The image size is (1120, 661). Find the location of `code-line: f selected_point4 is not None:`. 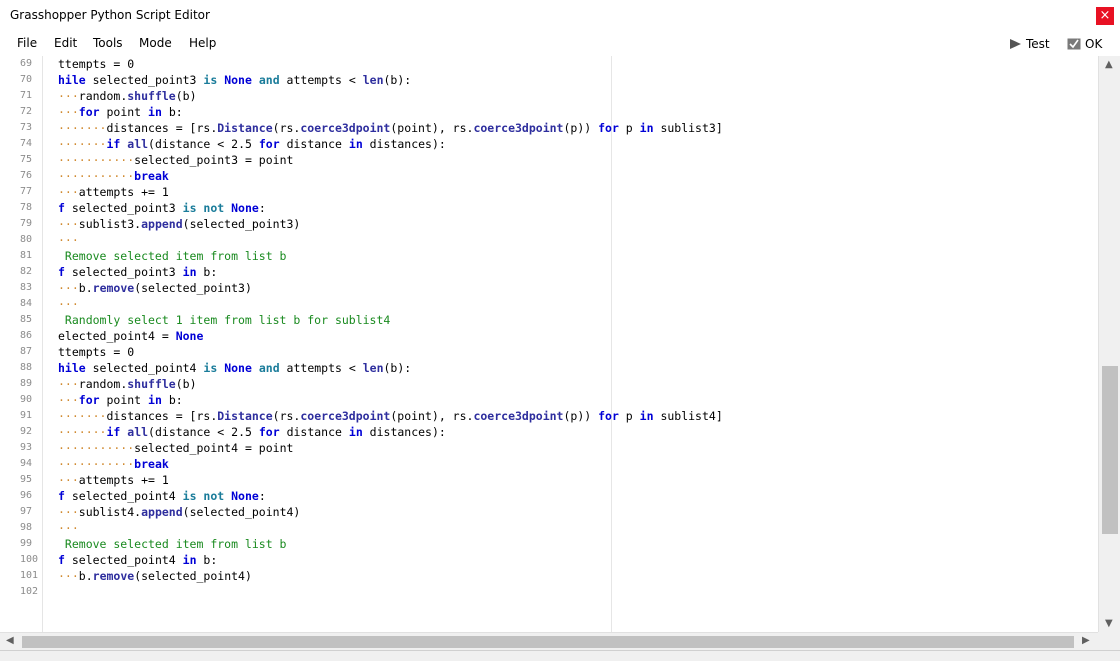

code-line: f selected_point4 is not None: is located at coordinates (162, 496).